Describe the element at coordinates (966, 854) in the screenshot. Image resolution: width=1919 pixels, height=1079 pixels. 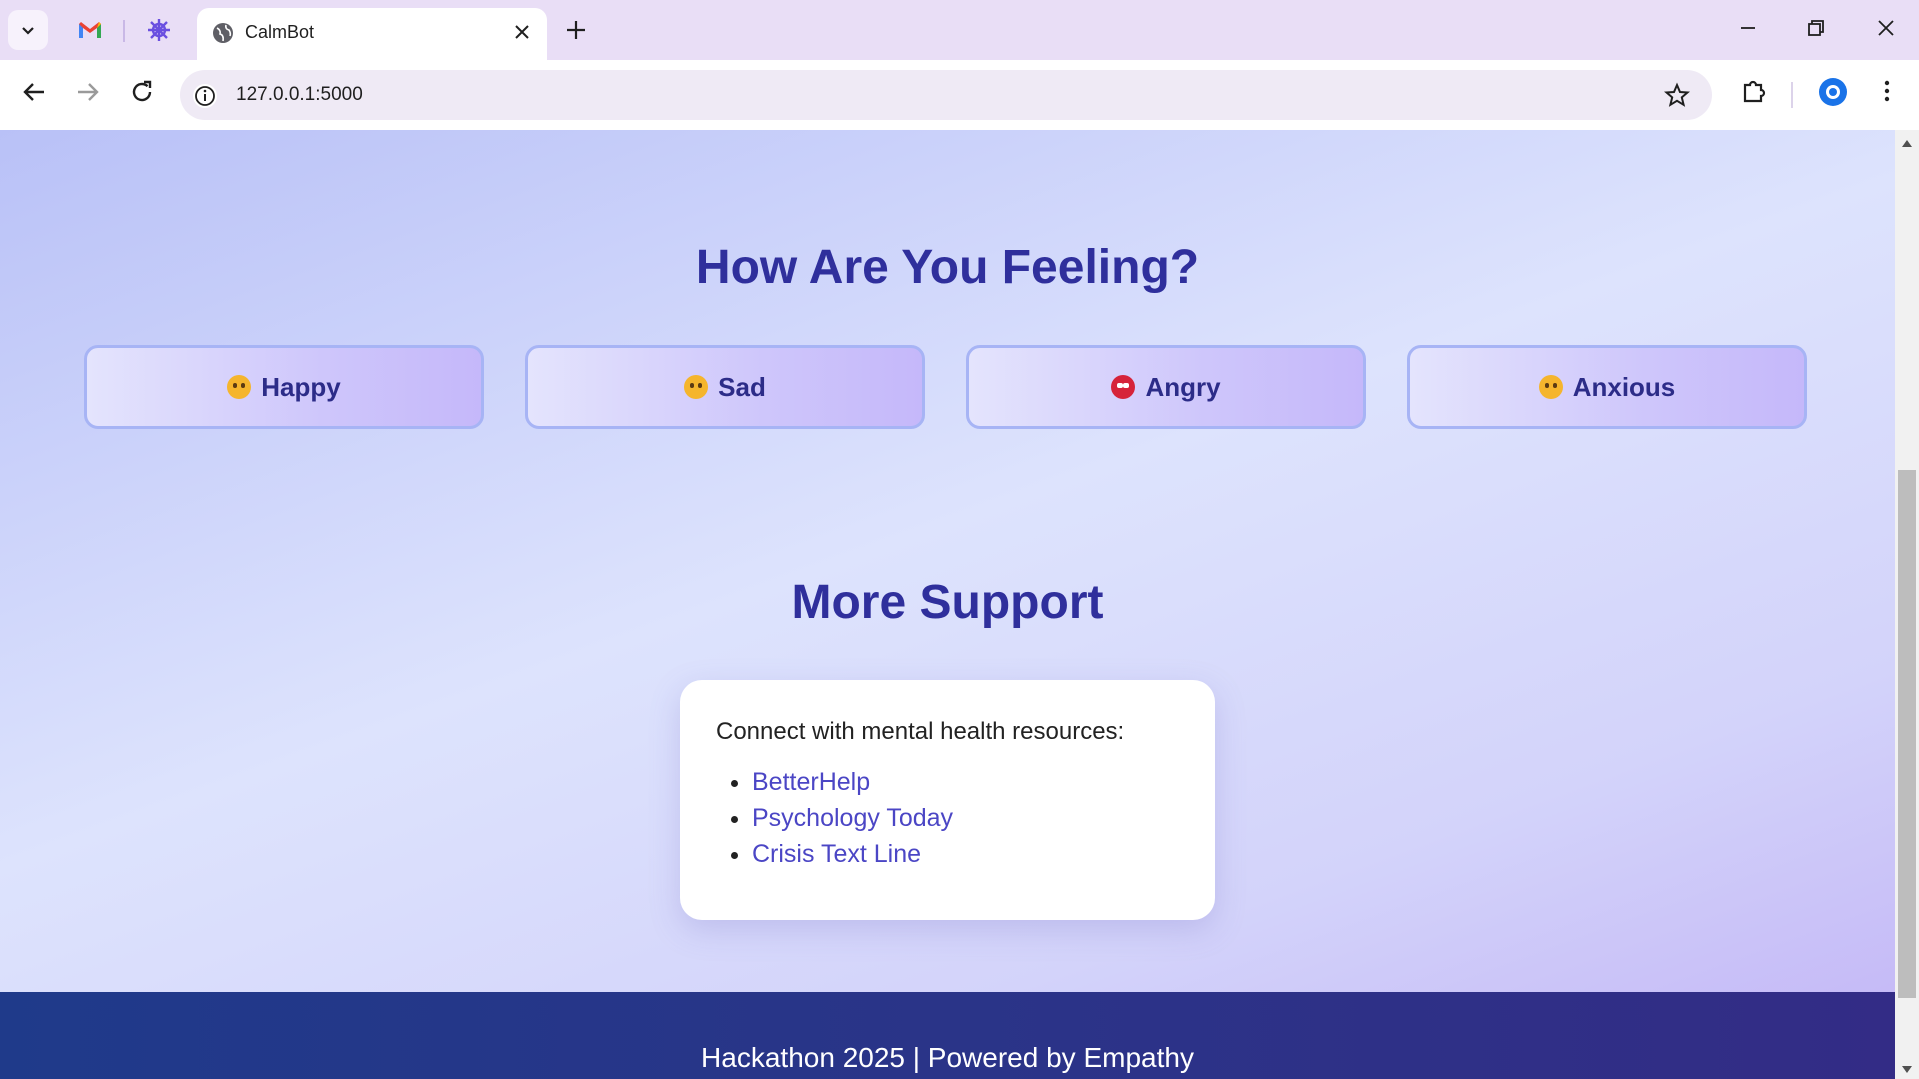
I see `list-item: Crisis Text Line` at that location.